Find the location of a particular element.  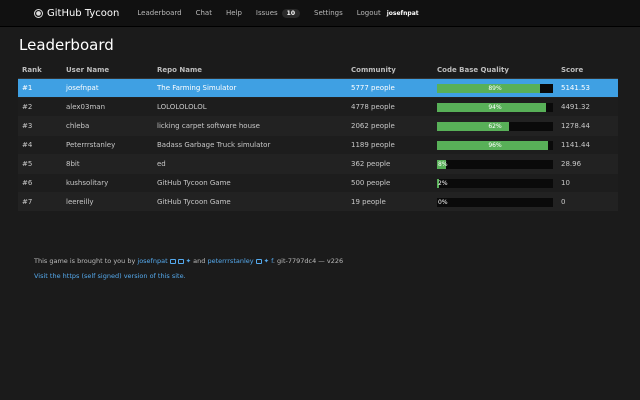

code-quality-cell: 62% is located at coordinates (495, 126).